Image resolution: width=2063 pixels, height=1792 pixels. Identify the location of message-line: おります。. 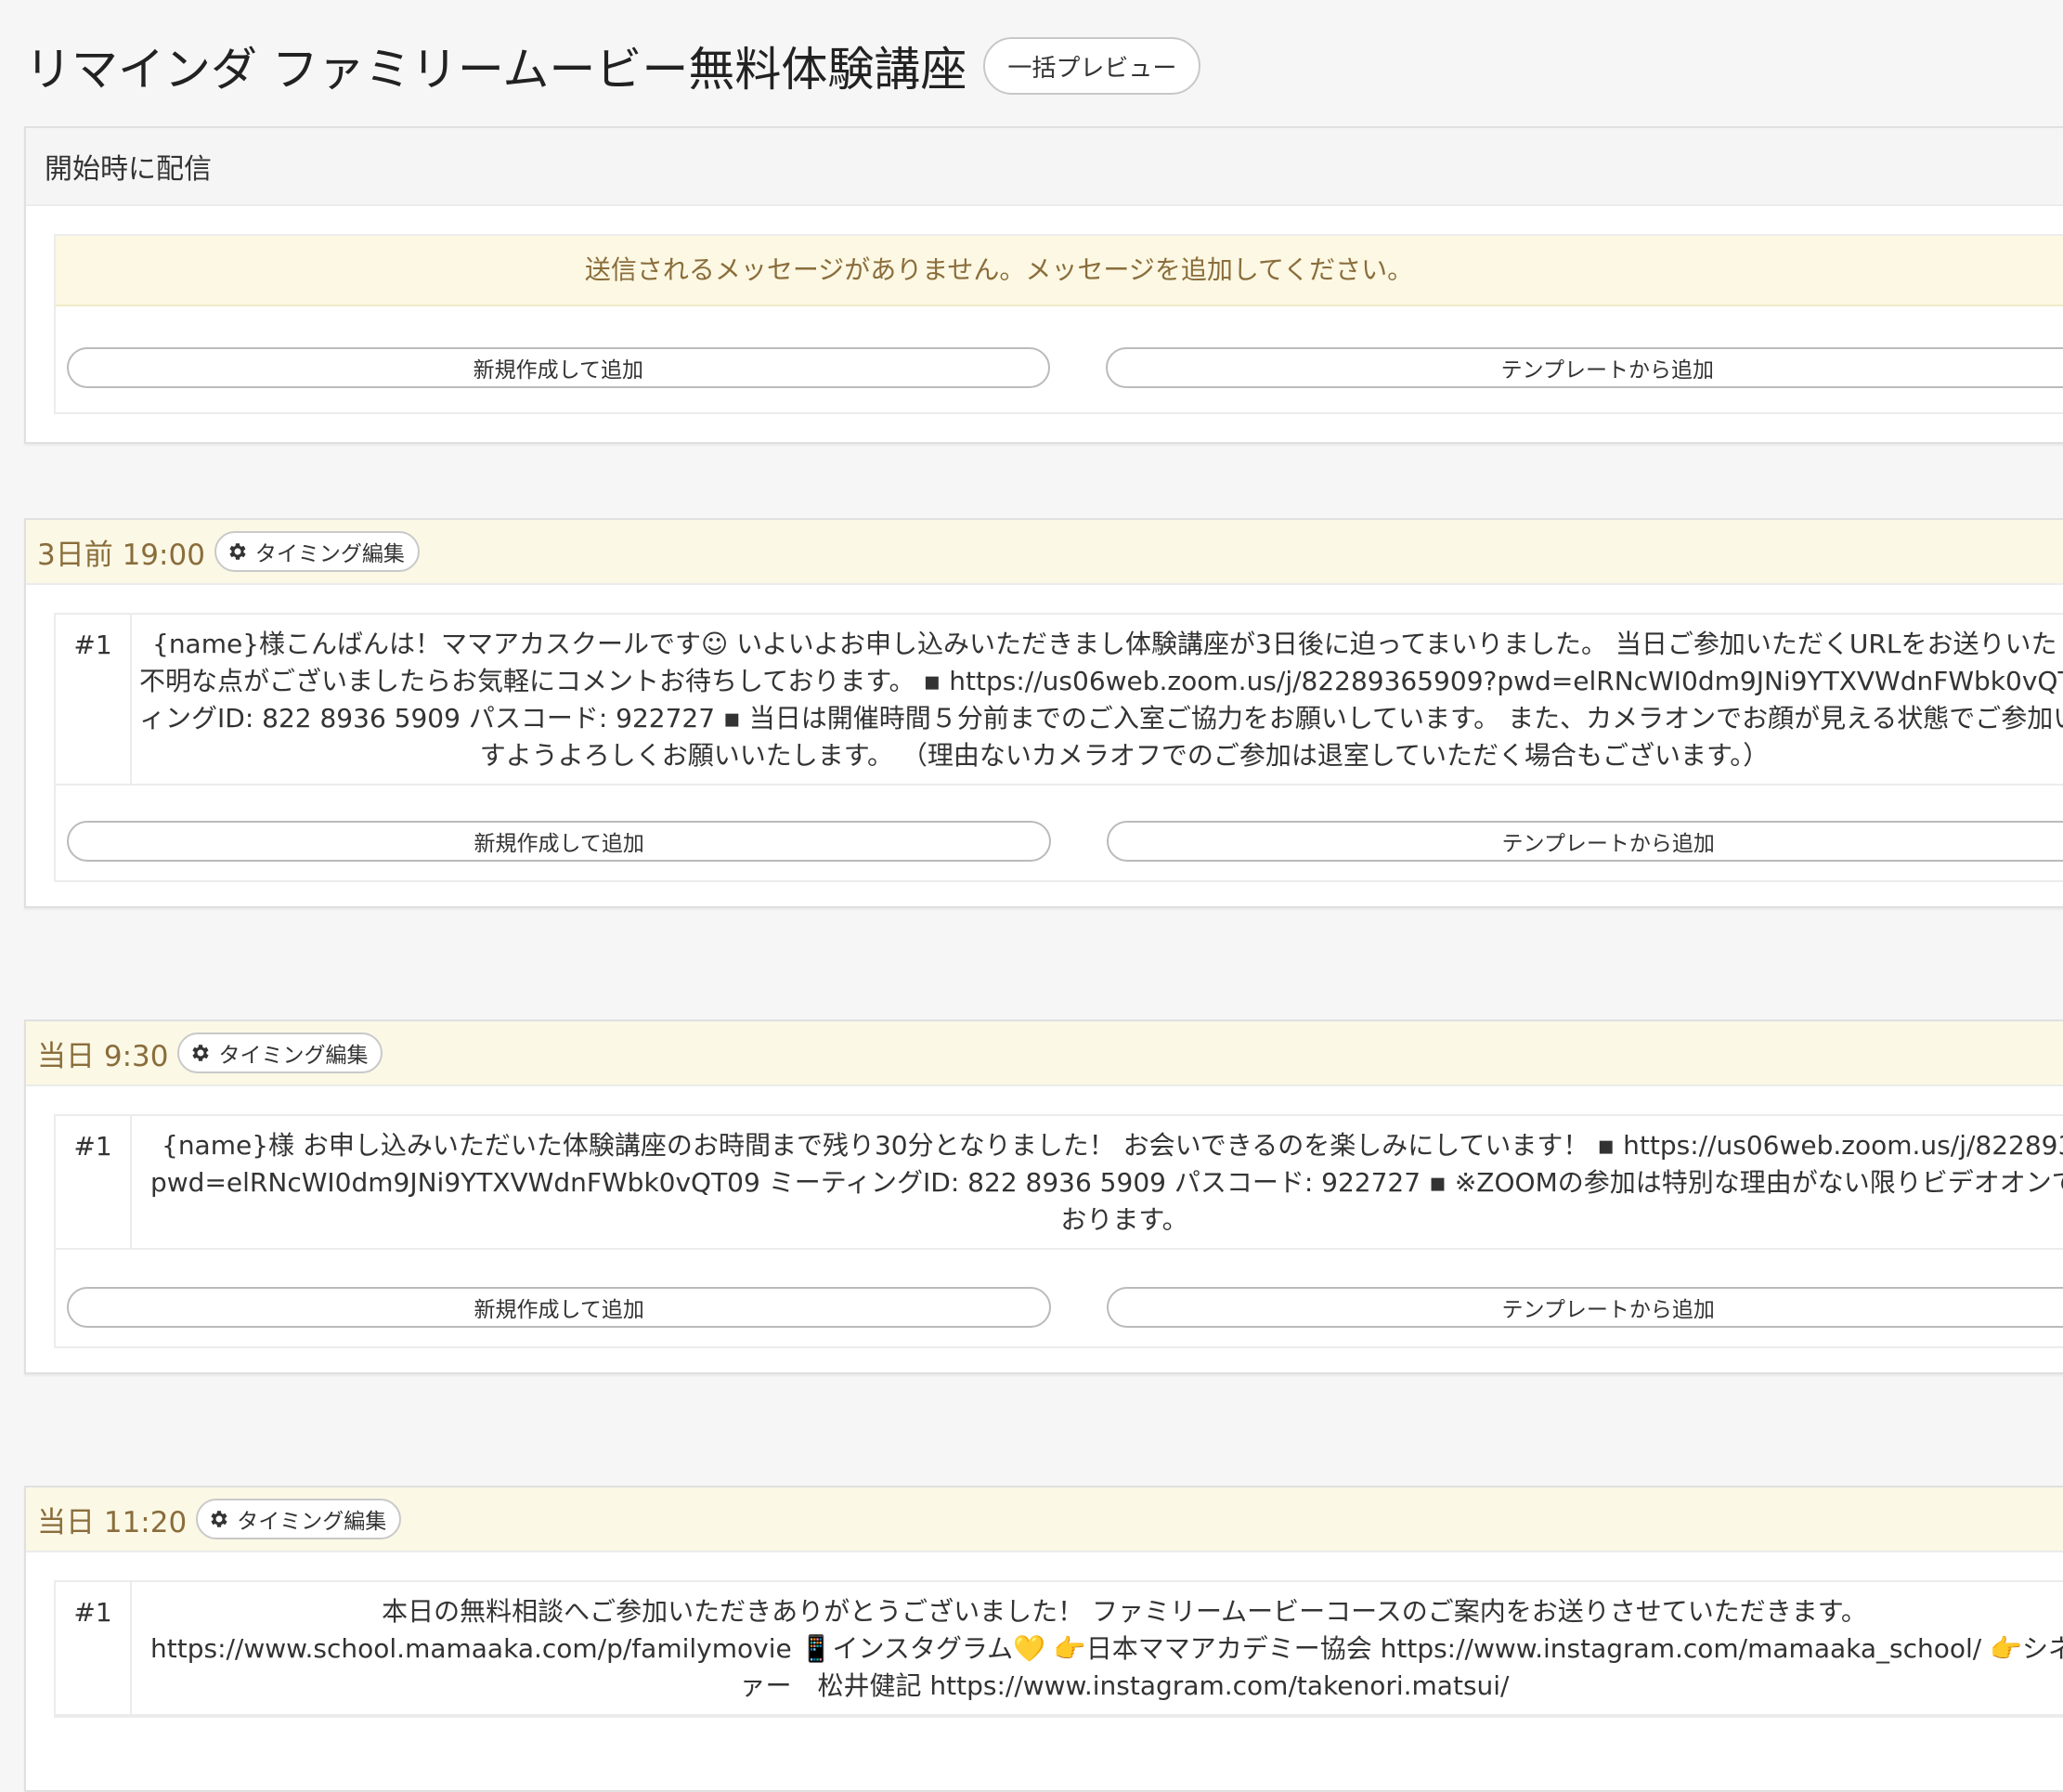
(1124, 1219).